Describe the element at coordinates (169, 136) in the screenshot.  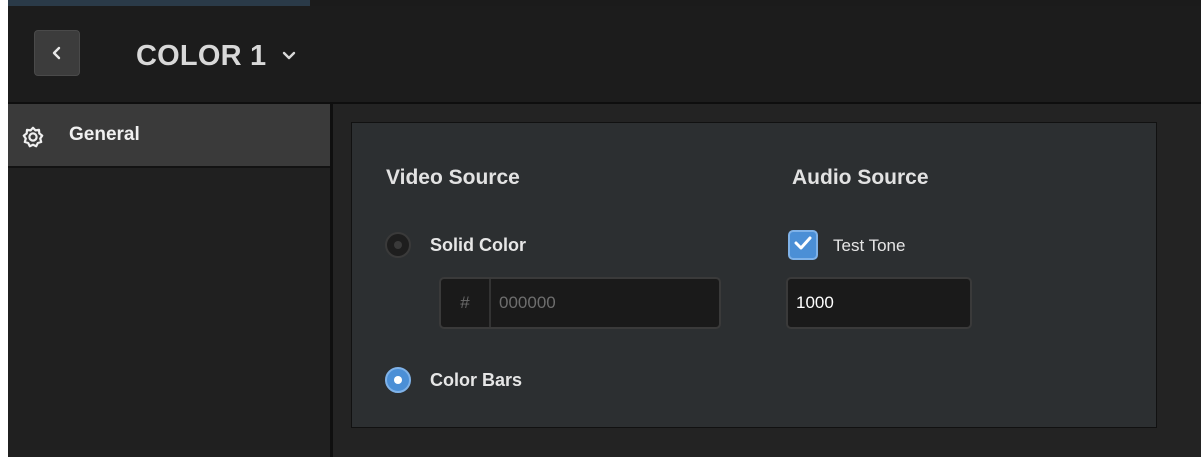
I see `sidebar-item-general: General` at that location.